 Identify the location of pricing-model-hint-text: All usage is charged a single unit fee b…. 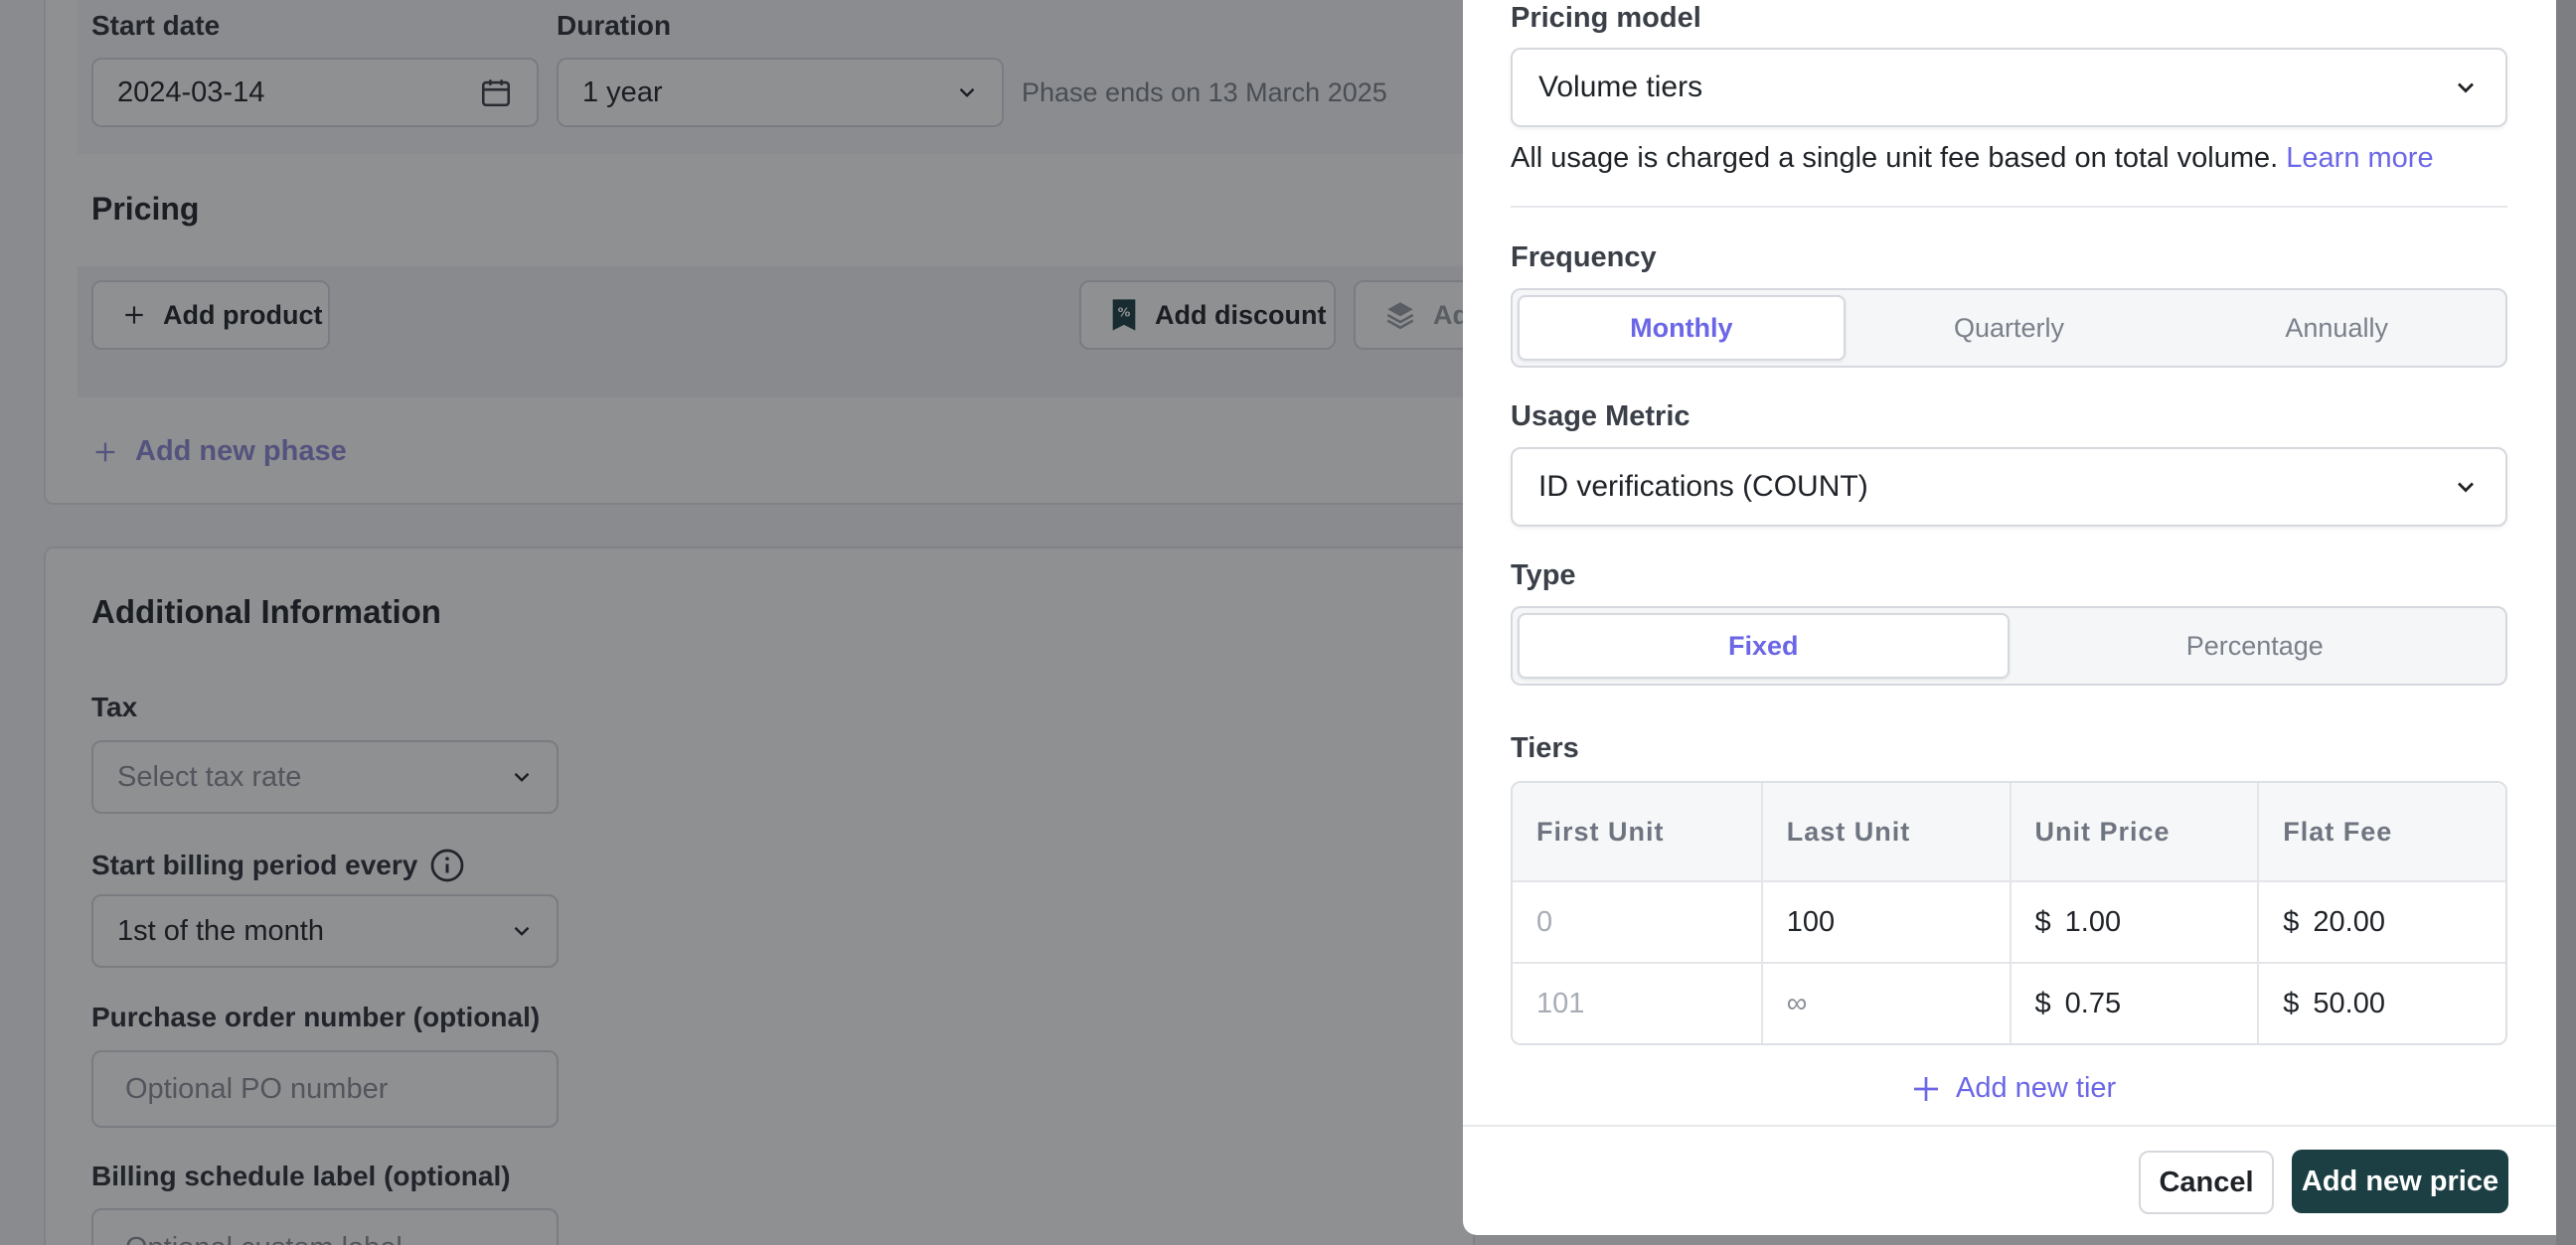
(1895, 158).